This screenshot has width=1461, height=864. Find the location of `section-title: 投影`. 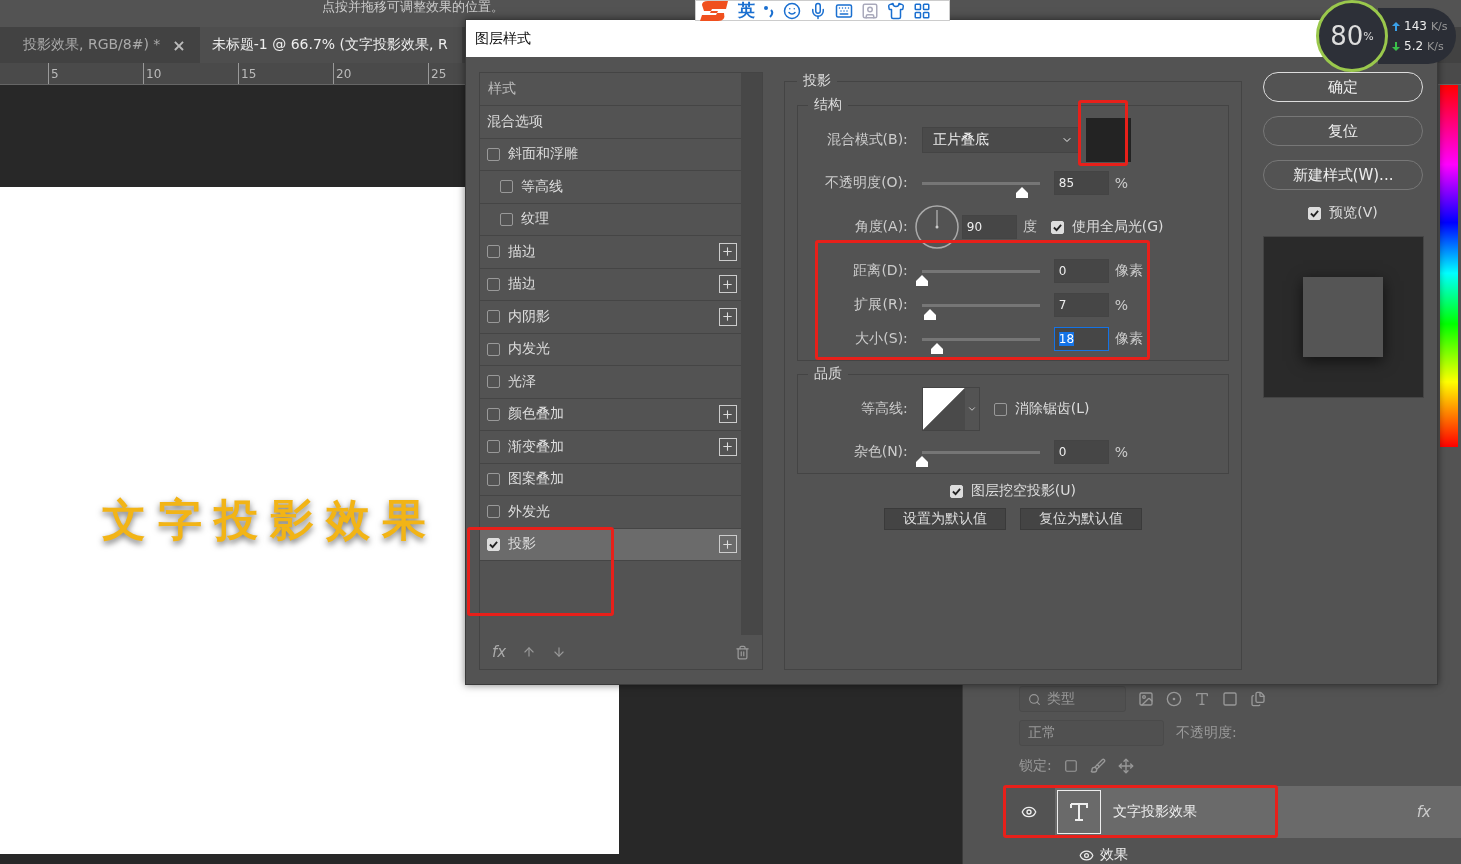

section-title: 投影 is located at coordinates (816, 81).